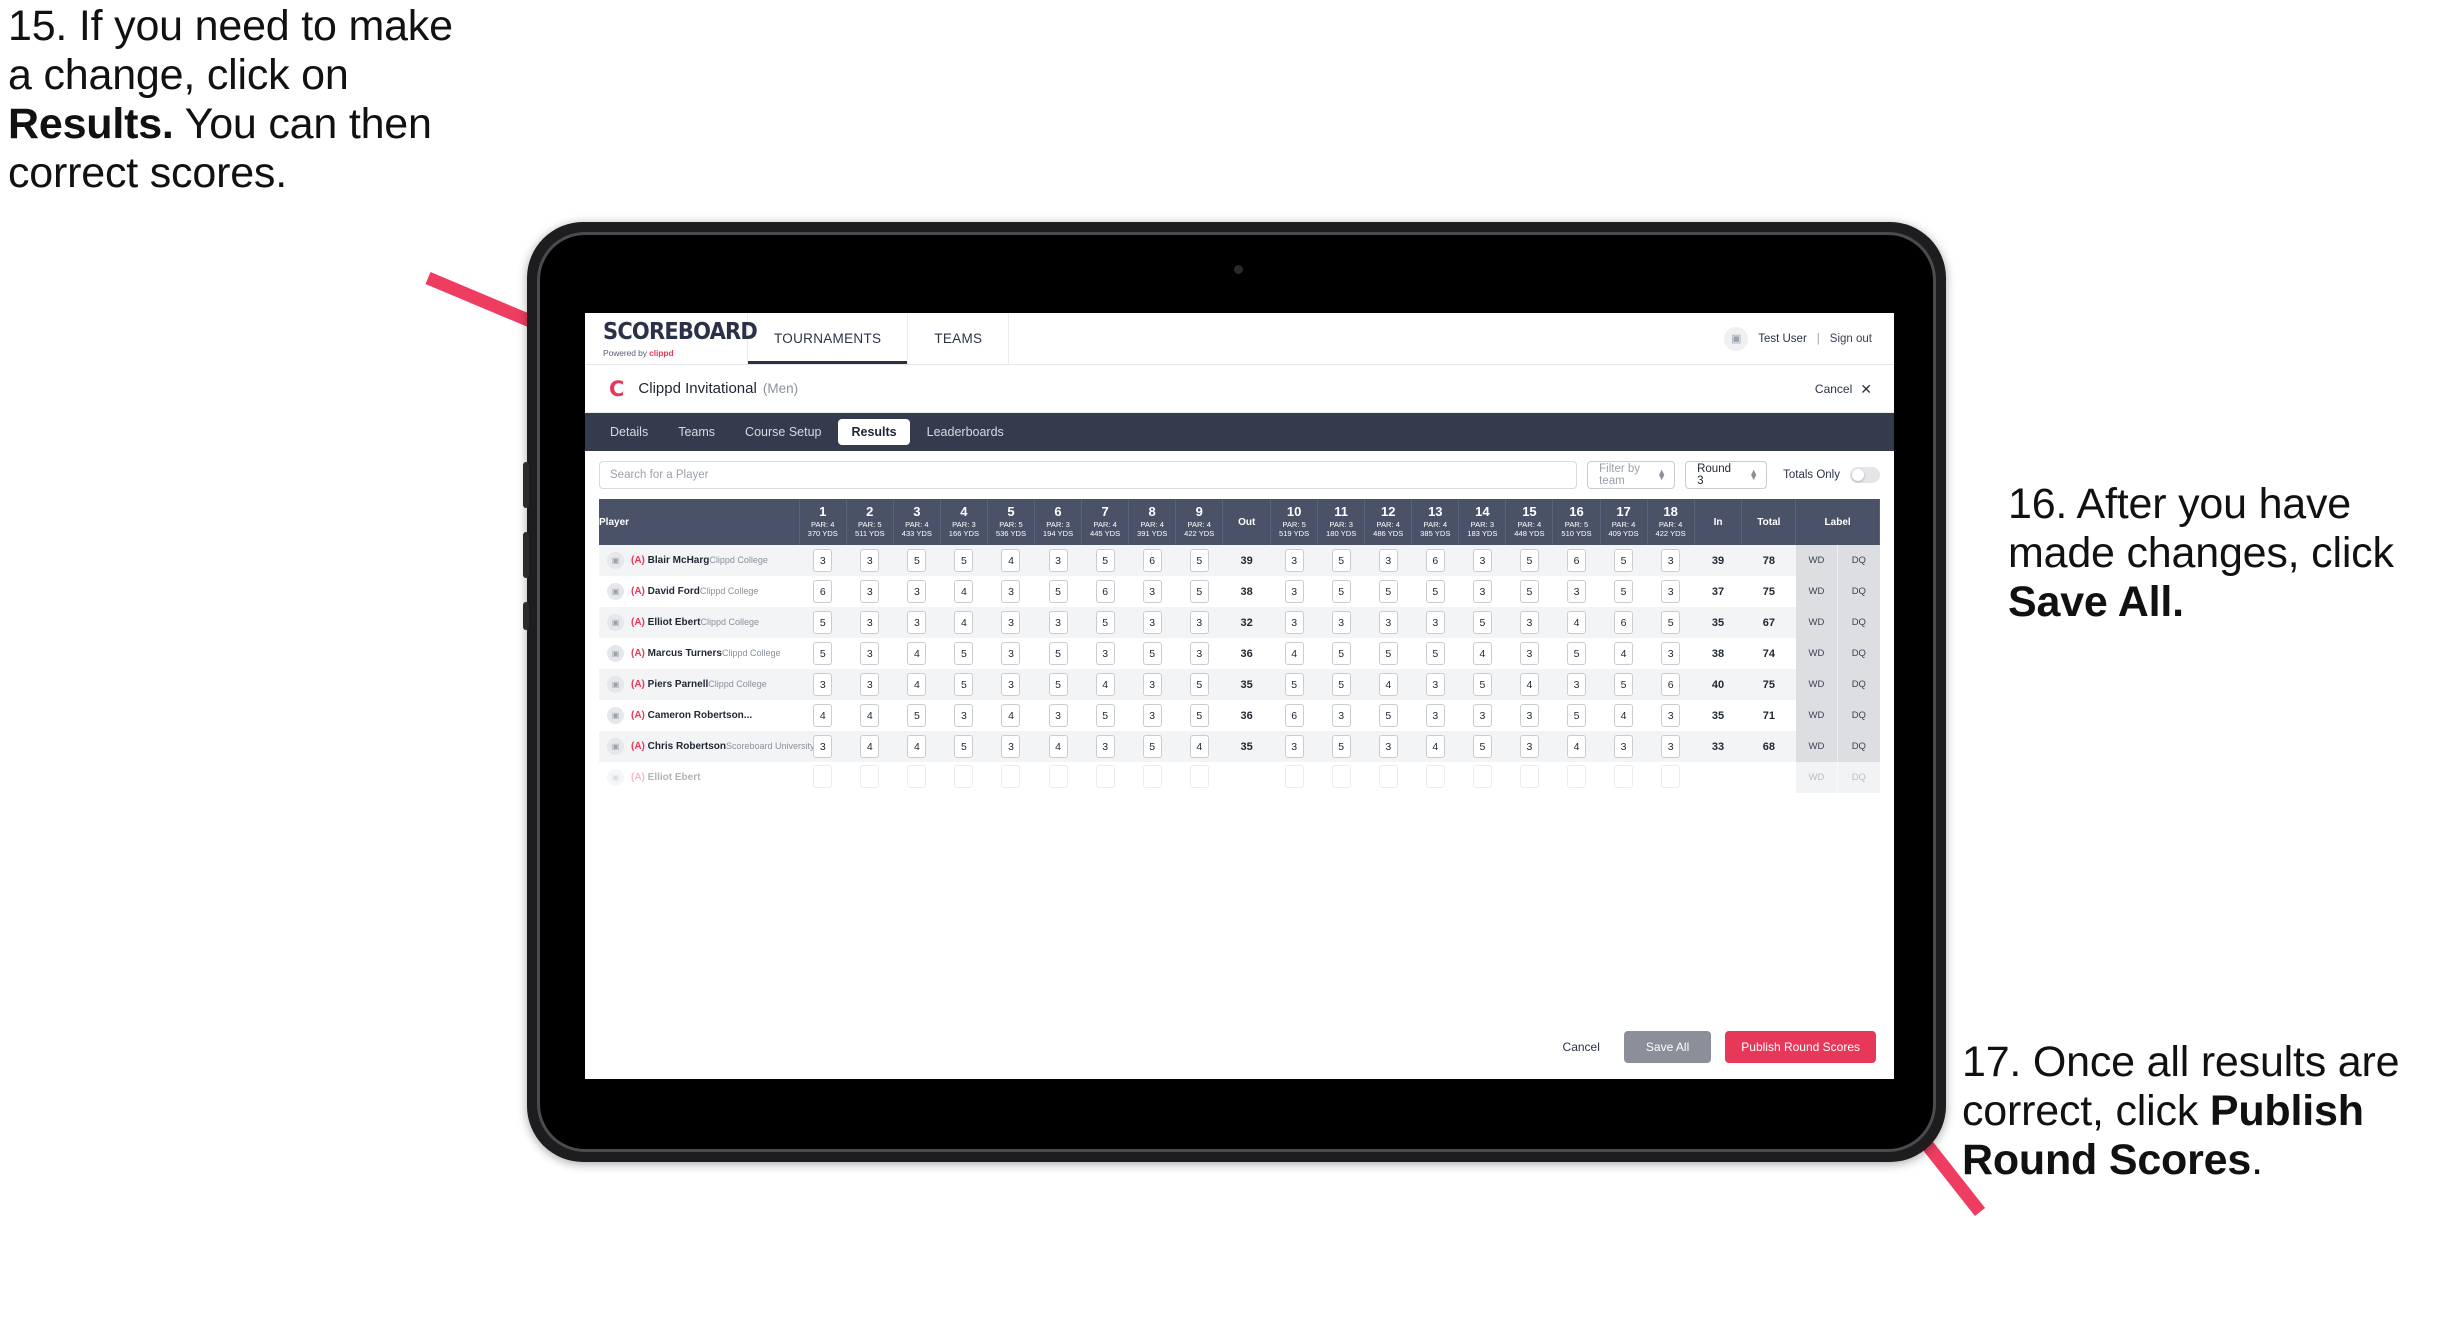 Image resolution: width=2464 pixels, height=1326 pixels. Describe the element at coordinates (1576, 591) in the screenshot. I see `cell-hole-16: 3` at that location.